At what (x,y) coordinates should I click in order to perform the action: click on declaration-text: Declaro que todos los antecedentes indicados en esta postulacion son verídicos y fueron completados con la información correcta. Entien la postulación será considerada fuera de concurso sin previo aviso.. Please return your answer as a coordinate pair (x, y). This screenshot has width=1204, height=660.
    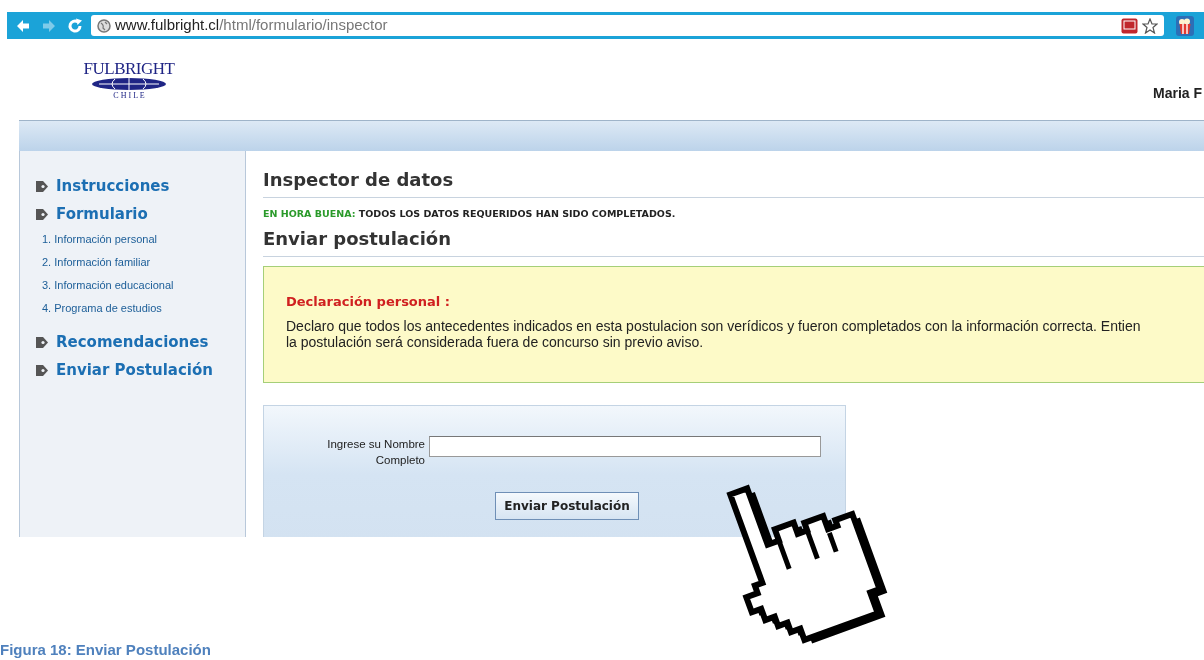
    Looking at the image, I should click on (714, 333).